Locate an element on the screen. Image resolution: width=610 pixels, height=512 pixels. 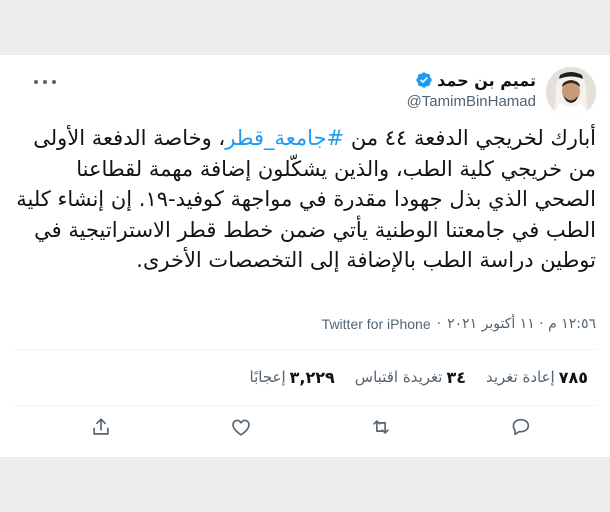
tweet-source: Twitter for iPhone is located at coordinates (376, 324).